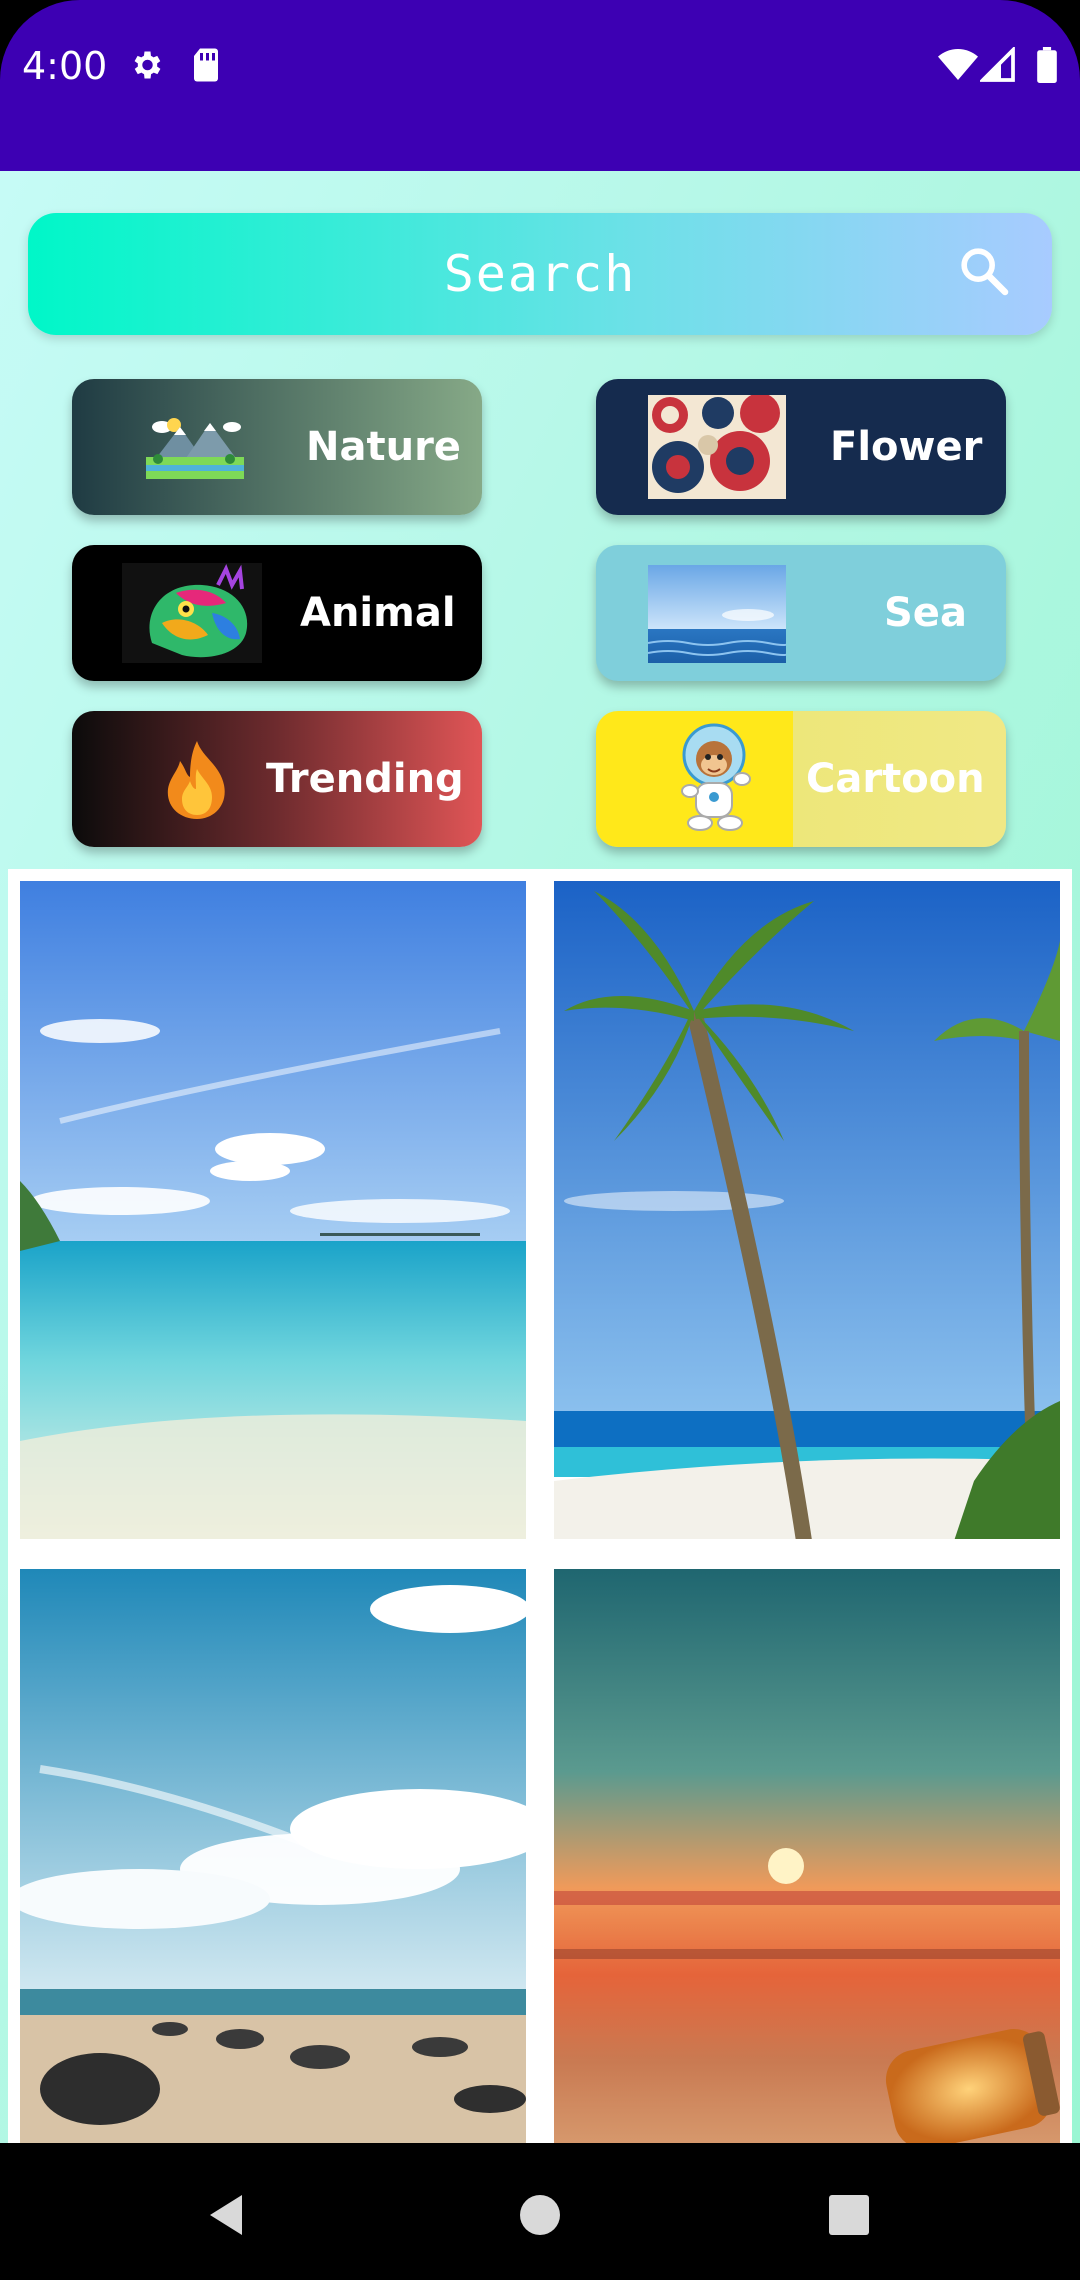 This screenshot has width=1080, height=2280. Describe the element at coordinates (378, 613) in the screenshot. I see `category-animal-label: Animal` at that location.